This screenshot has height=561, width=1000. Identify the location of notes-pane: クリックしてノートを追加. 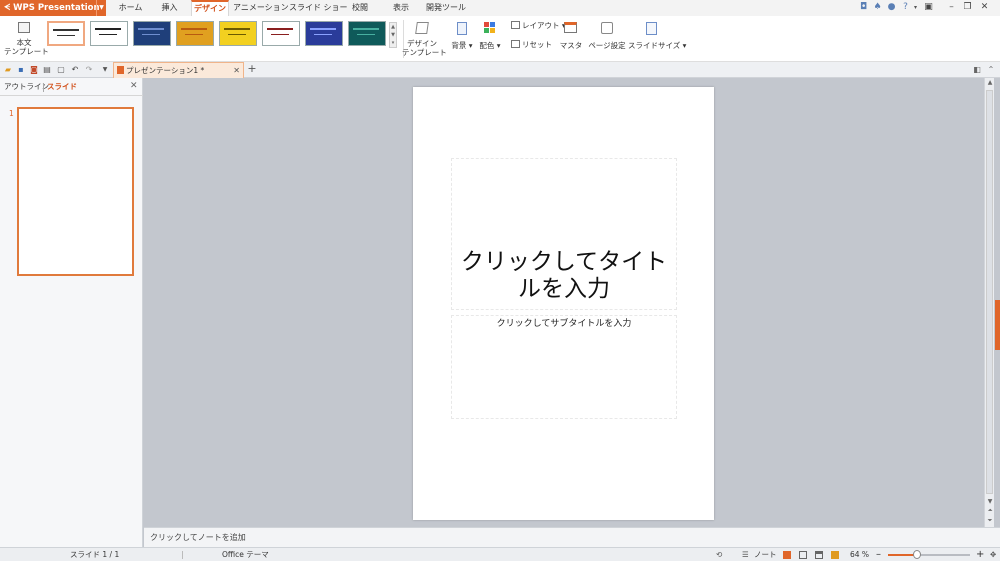
(572, 537).